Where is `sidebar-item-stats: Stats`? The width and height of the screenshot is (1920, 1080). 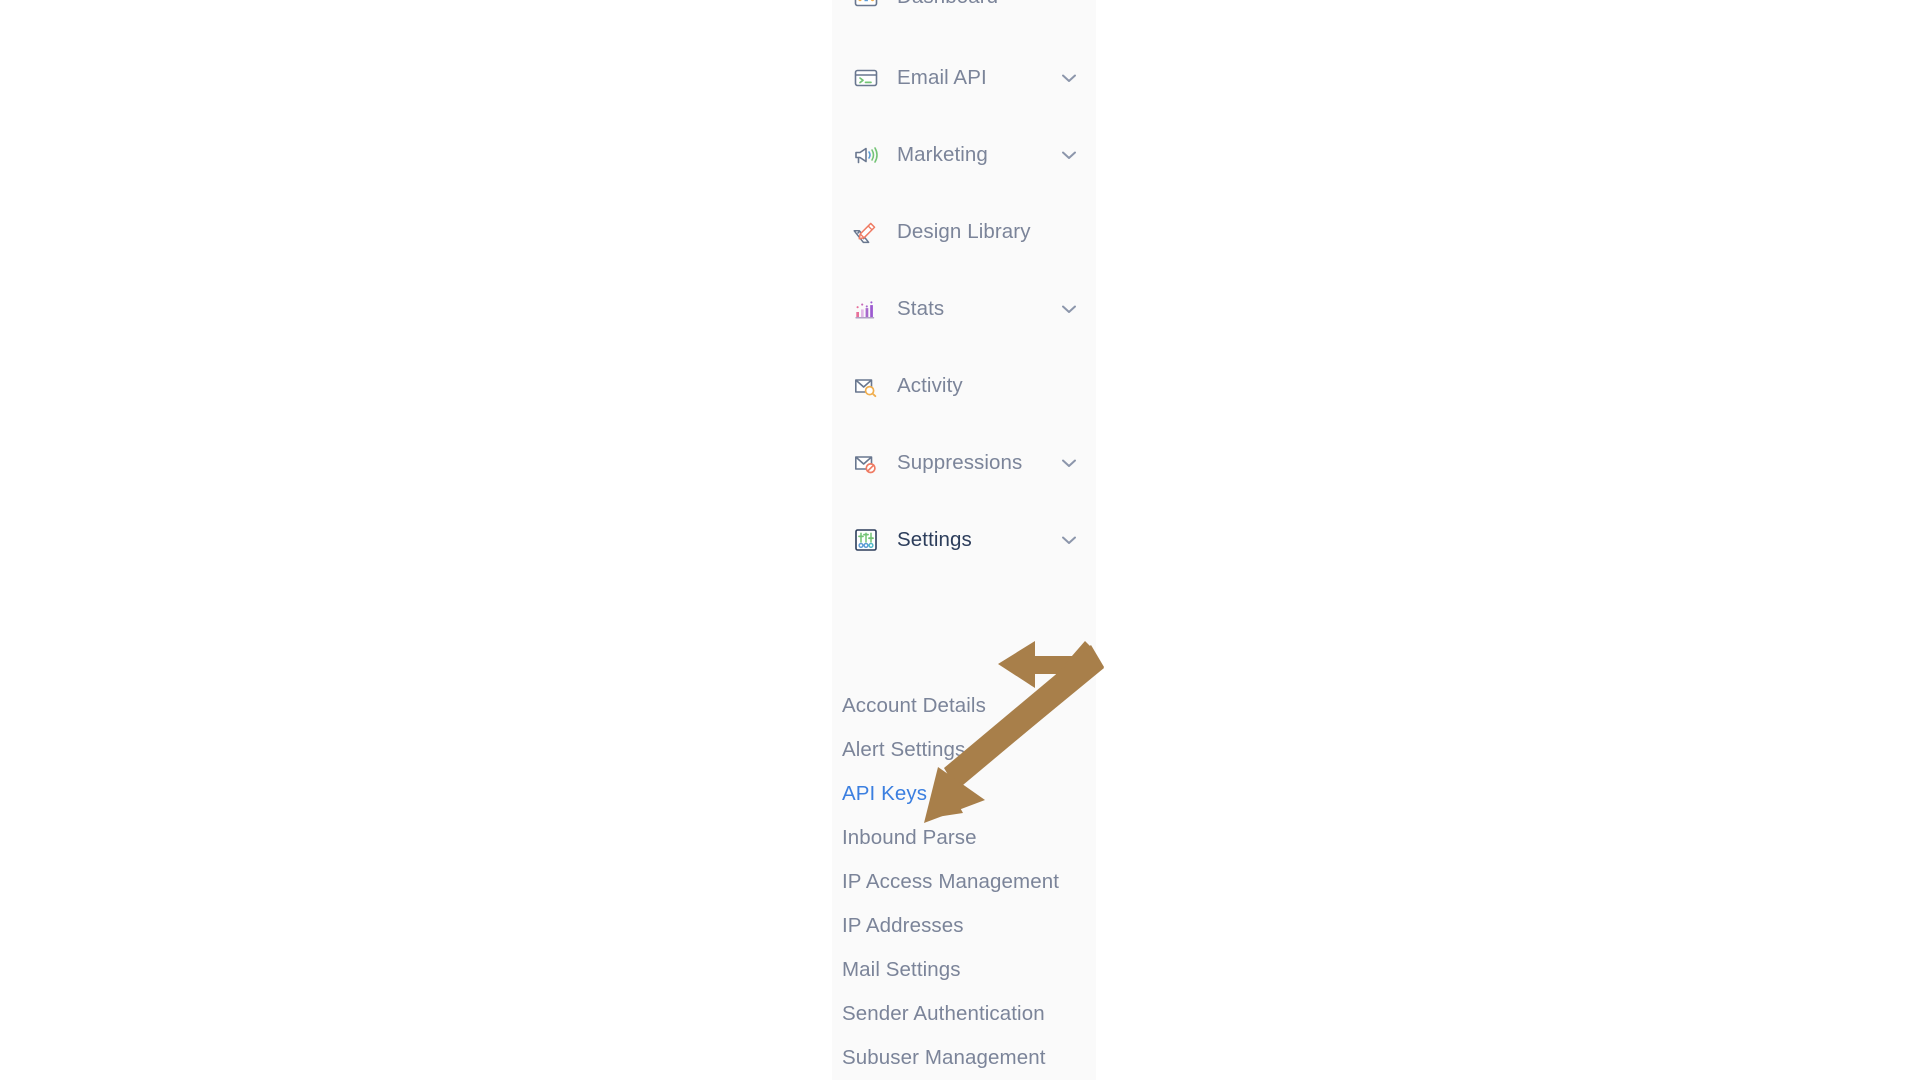
sidebar-item-stats: Stats is located at coordinates (964, 309).